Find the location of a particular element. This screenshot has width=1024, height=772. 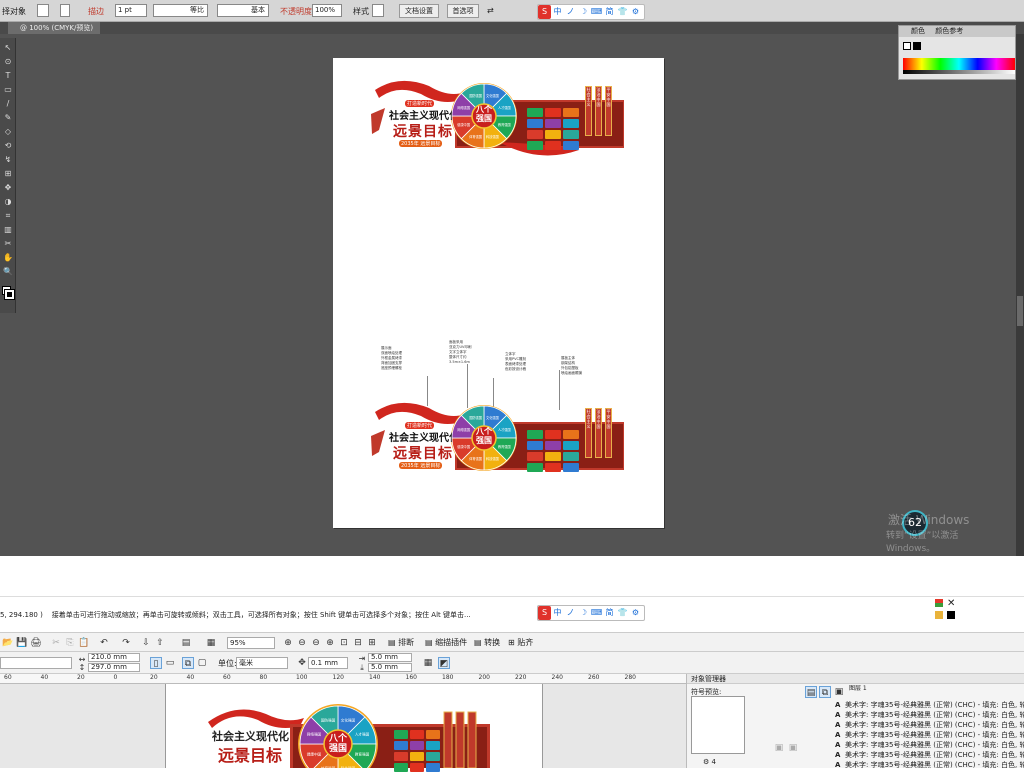

landscape-icon: ▭ is located at coordinates (170, 663).